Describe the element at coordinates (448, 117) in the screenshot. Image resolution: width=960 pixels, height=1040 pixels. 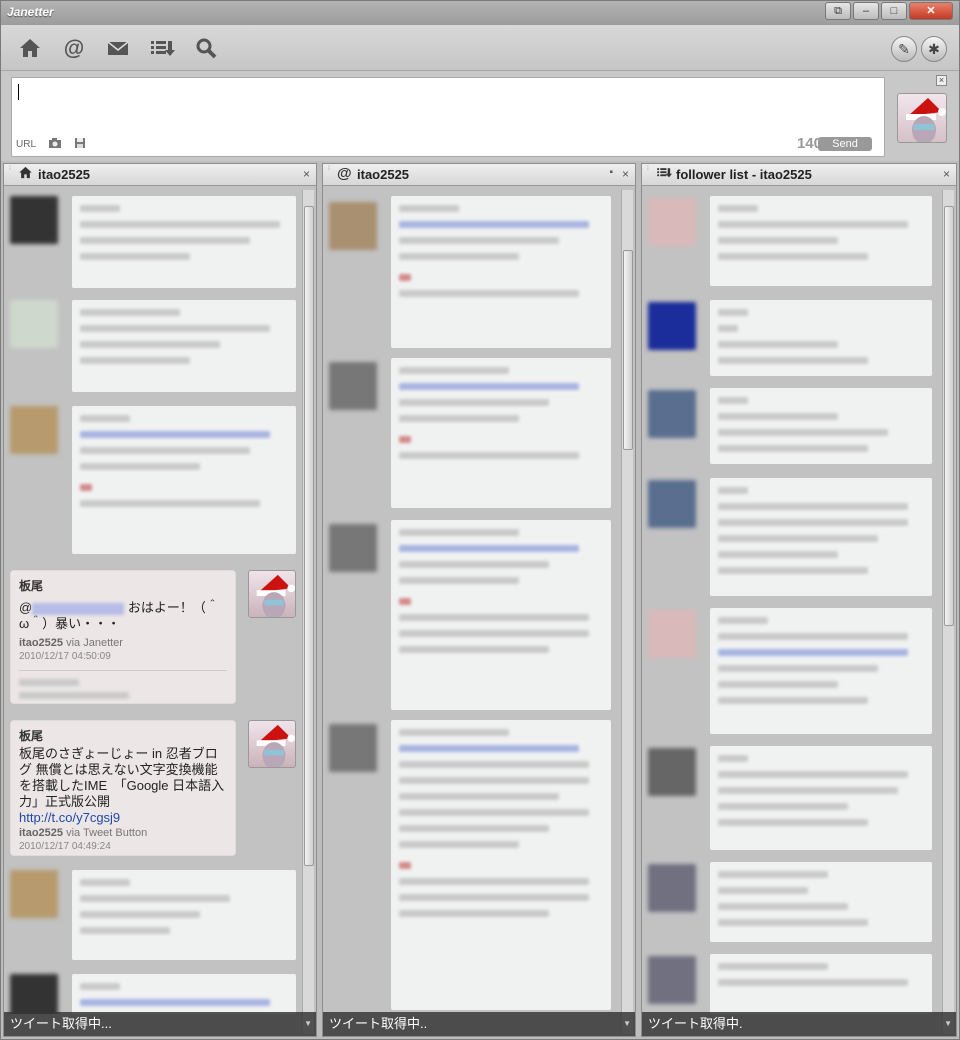
I see `tweet-input: URL 140 Send` at that location.